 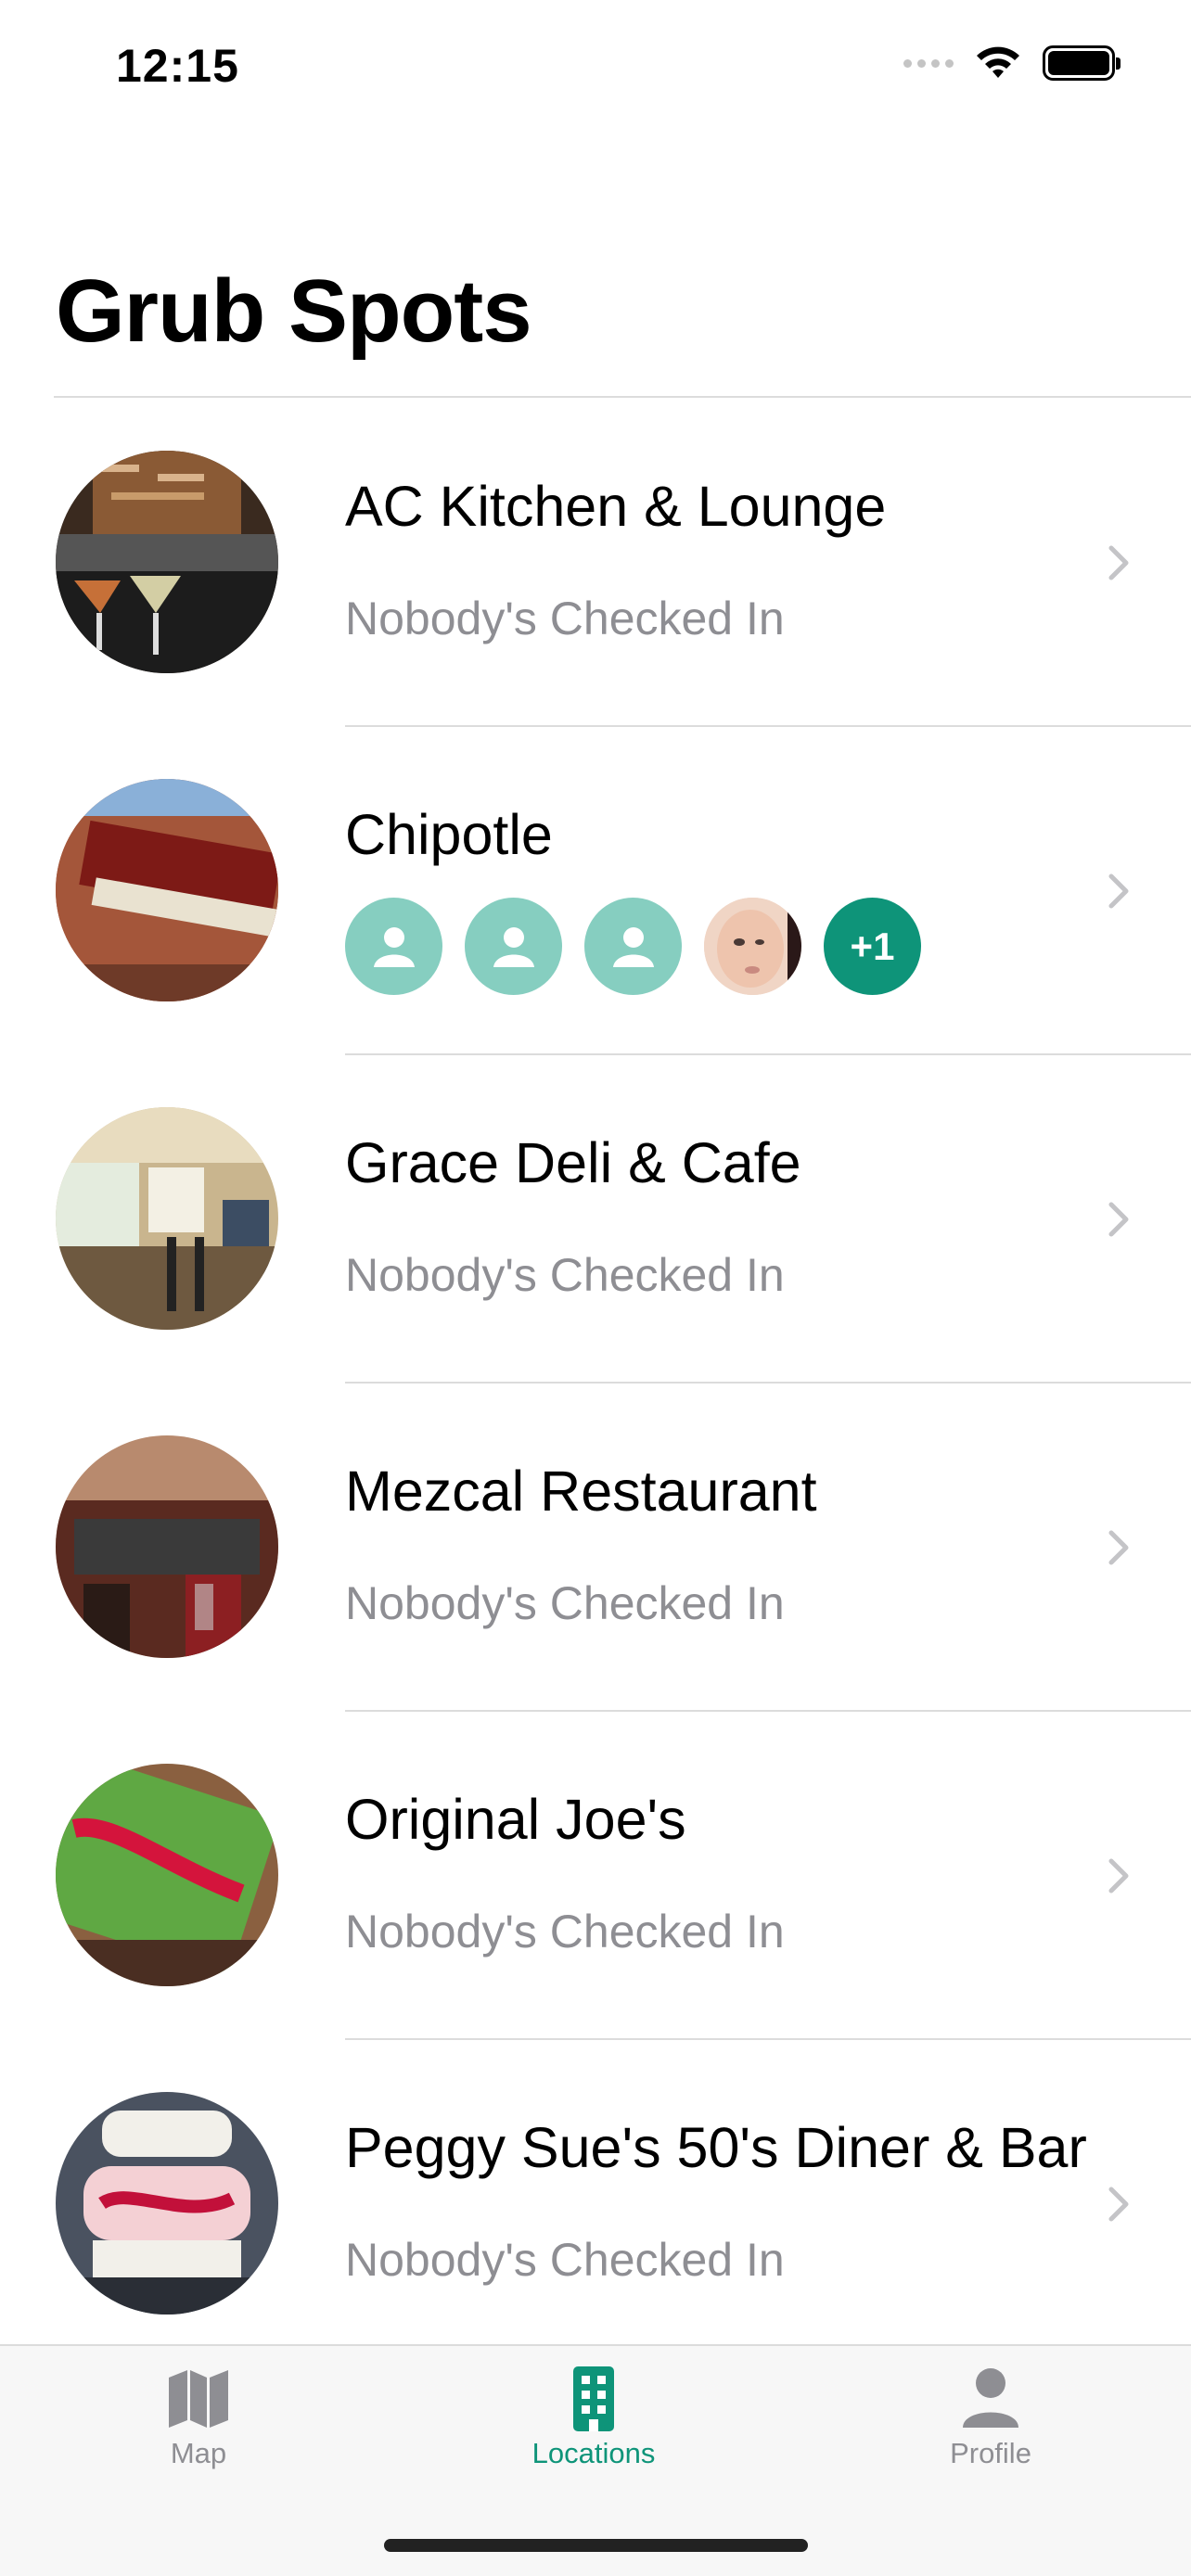 I want to click on tab-label: Locations, so click(x=593, y=2453).